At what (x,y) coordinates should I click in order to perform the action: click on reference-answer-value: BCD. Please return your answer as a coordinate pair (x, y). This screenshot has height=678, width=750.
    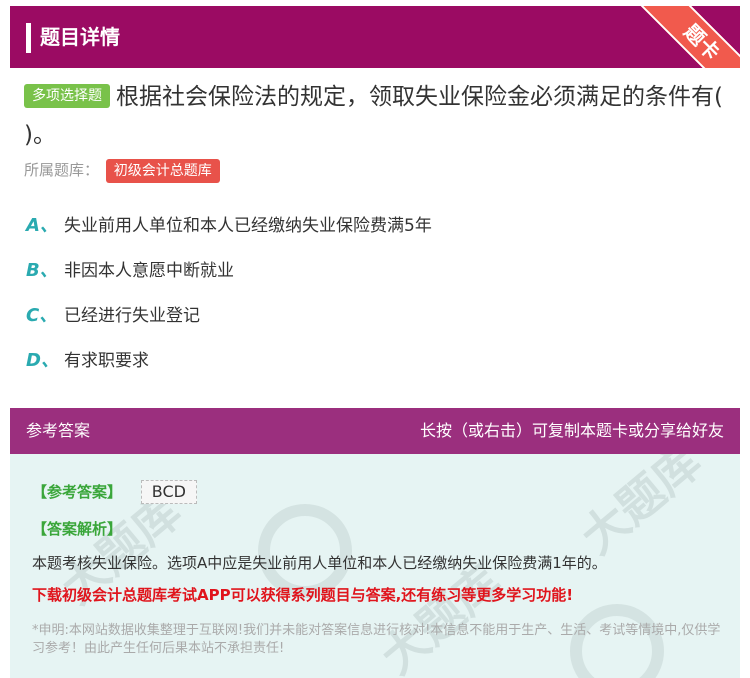
    Looking at the image, I should click on (168, 492).